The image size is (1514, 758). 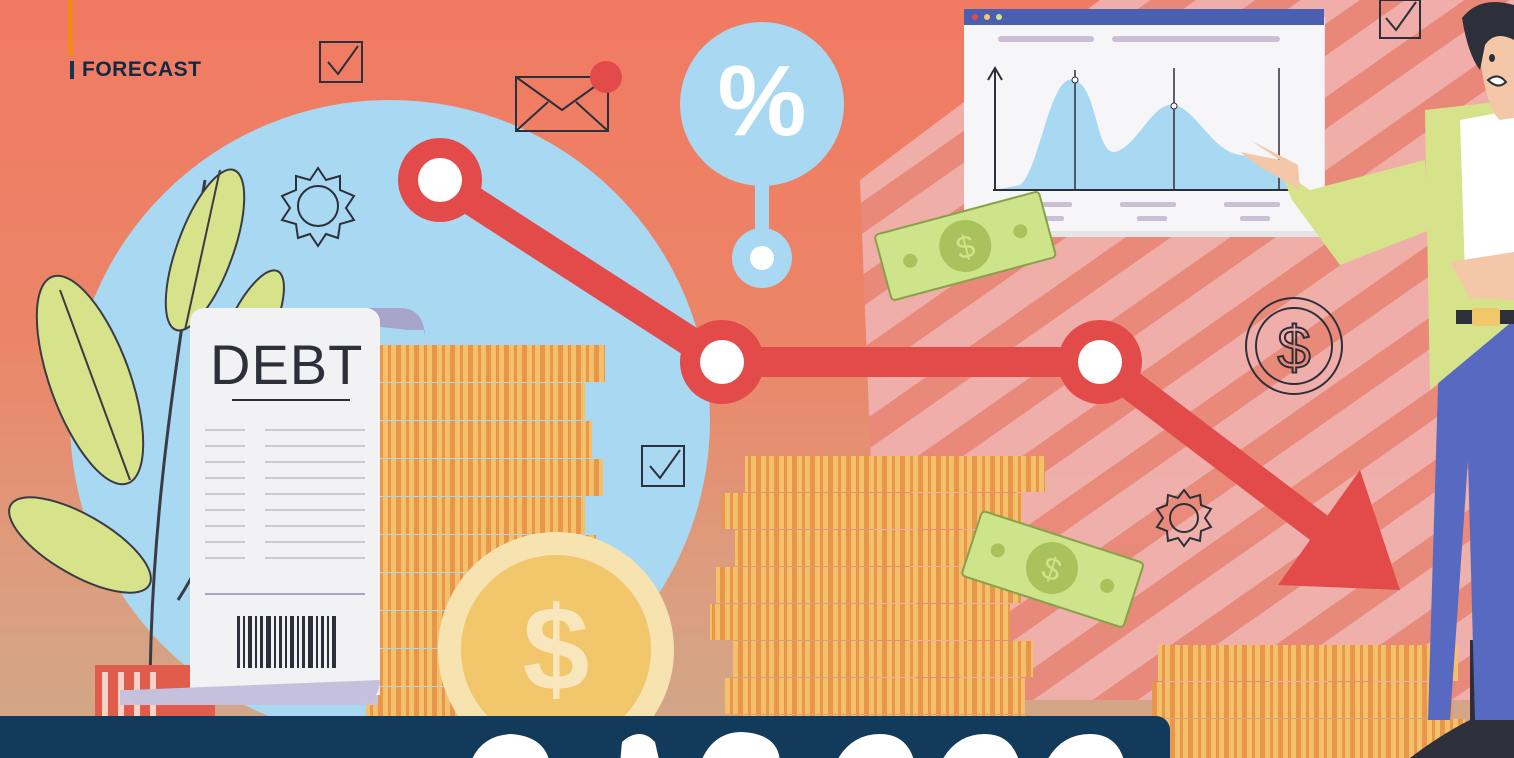 I want to click on percent-icon: %, so click(x=762, y=155).